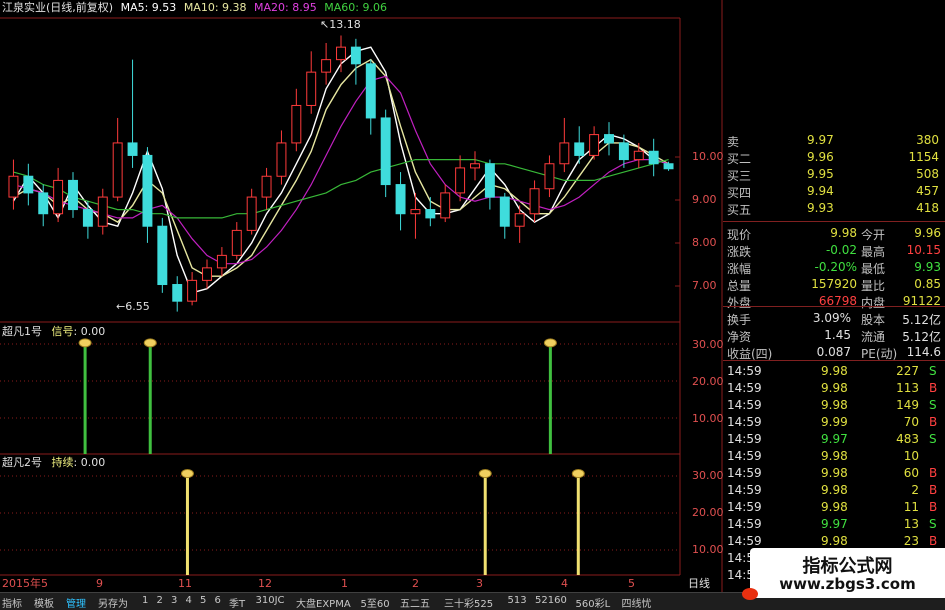  Describe the element at coordinates (323, 602) in the screenshot. I see `indicator-tab: 大盘EXPMA` at that location.